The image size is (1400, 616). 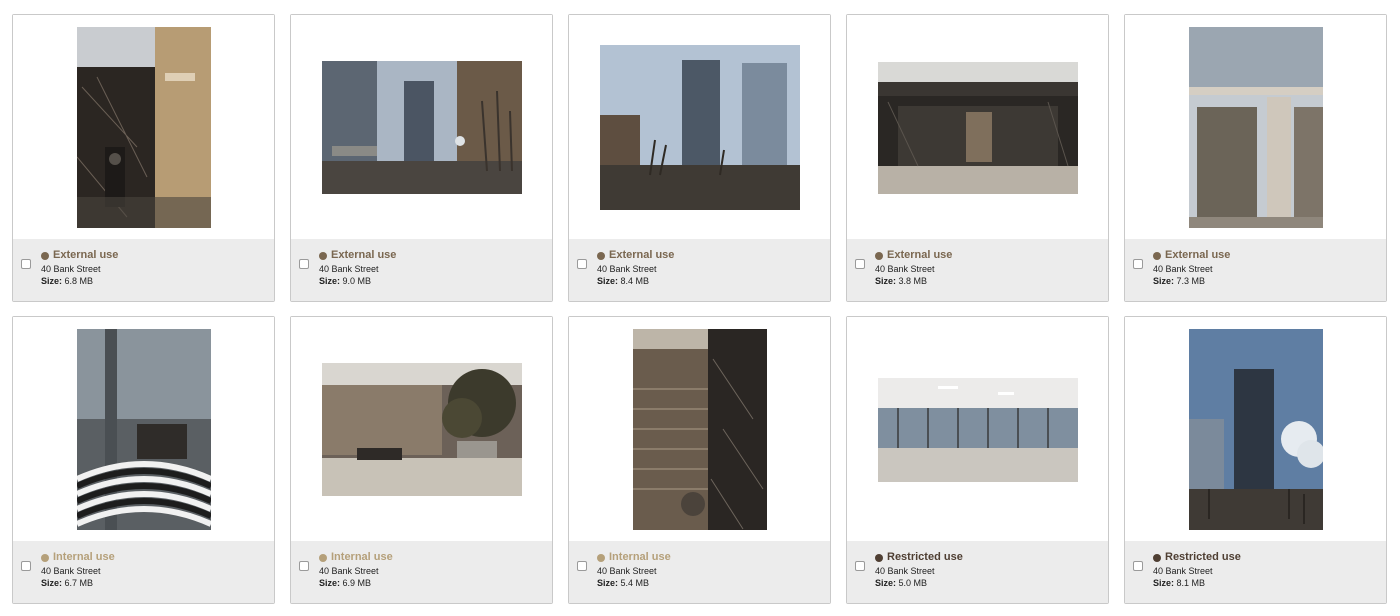 I want to click on file-size: Size: 6.8 MB, so click(x=79, y=281).